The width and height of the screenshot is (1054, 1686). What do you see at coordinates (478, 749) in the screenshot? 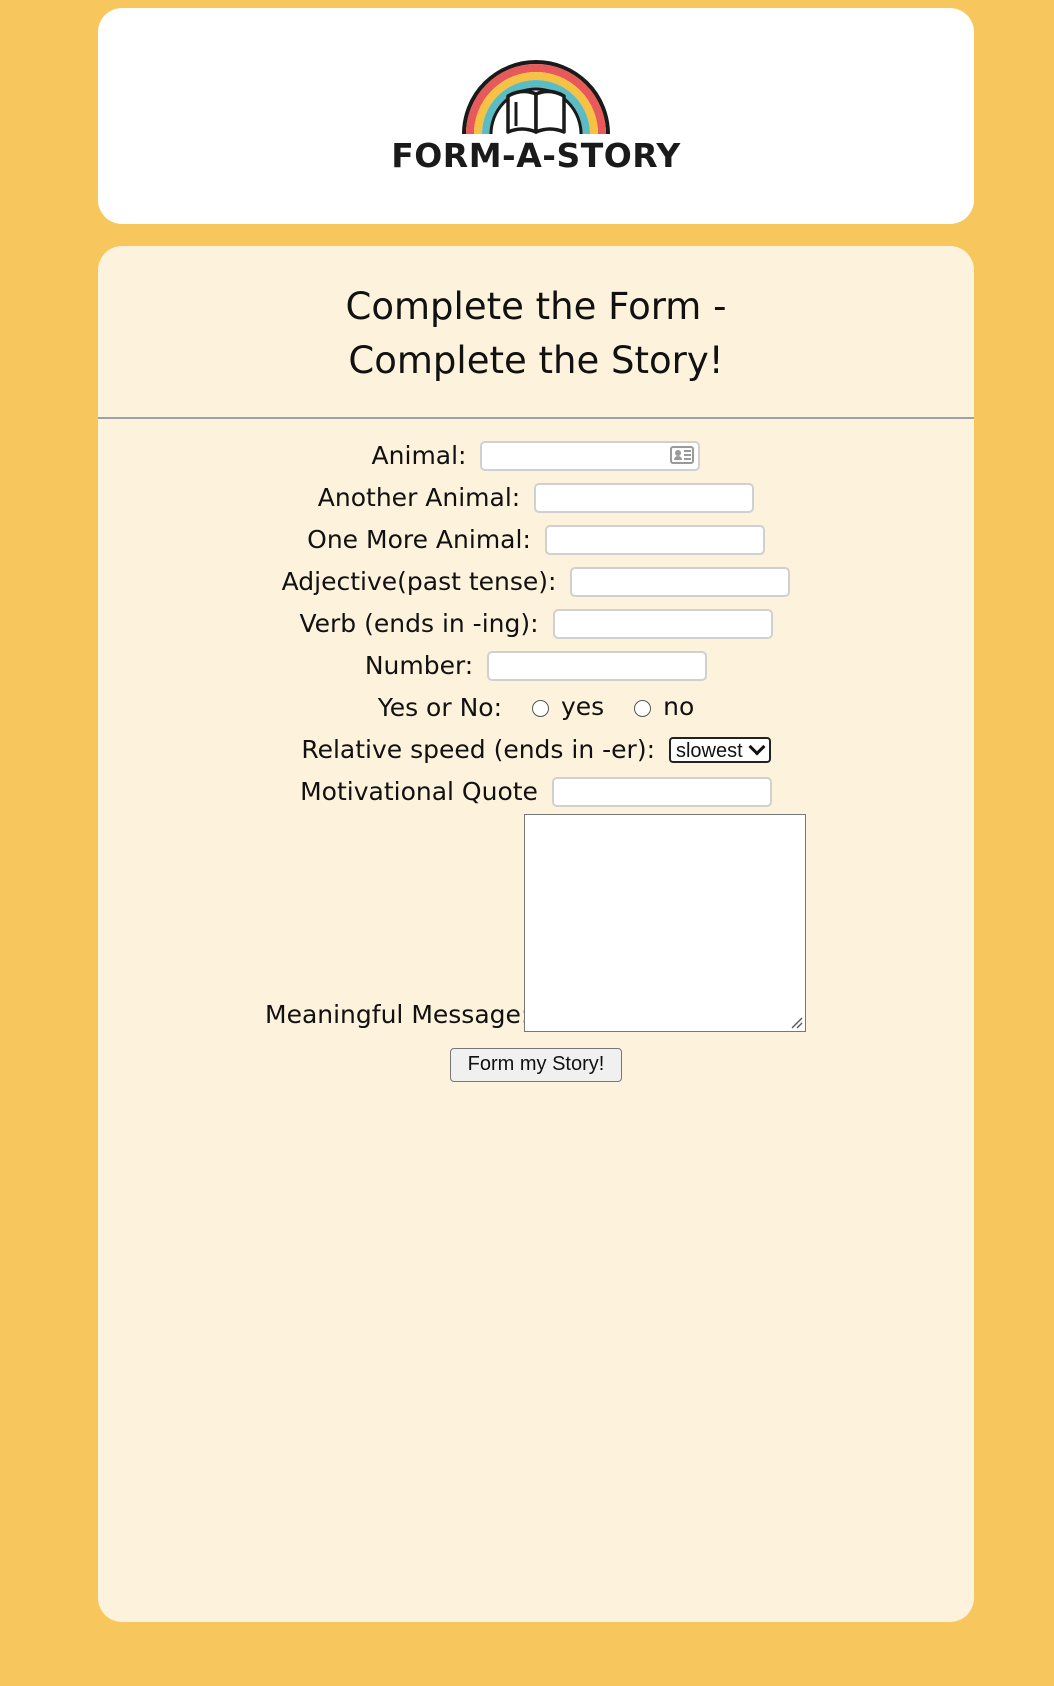
I see `speed-label: Relative speed (ends in -er):` at bounding box center [478, 749].